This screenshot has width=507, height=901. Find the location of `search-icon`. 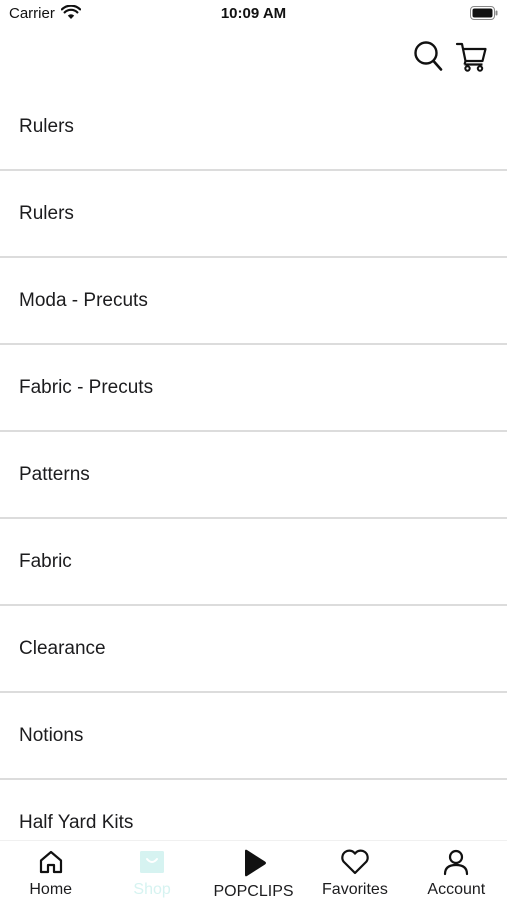

search-icon is located at coordinates (428, 56).